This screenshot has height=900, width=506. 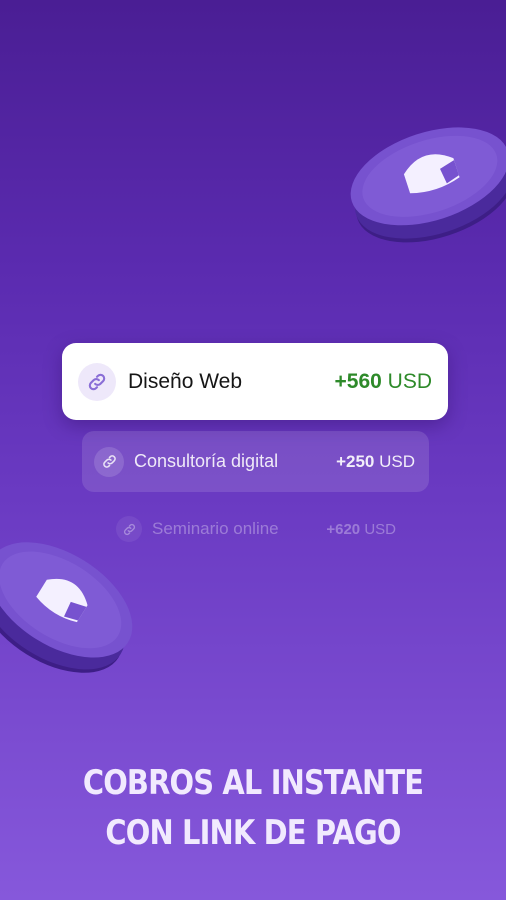 What do you see at coordinates (253, 808) in the screenshot?
I see `promo-headline: COBROS AL INSTANTE CON LINK DE PAGO` at bounding box center [253, 808].